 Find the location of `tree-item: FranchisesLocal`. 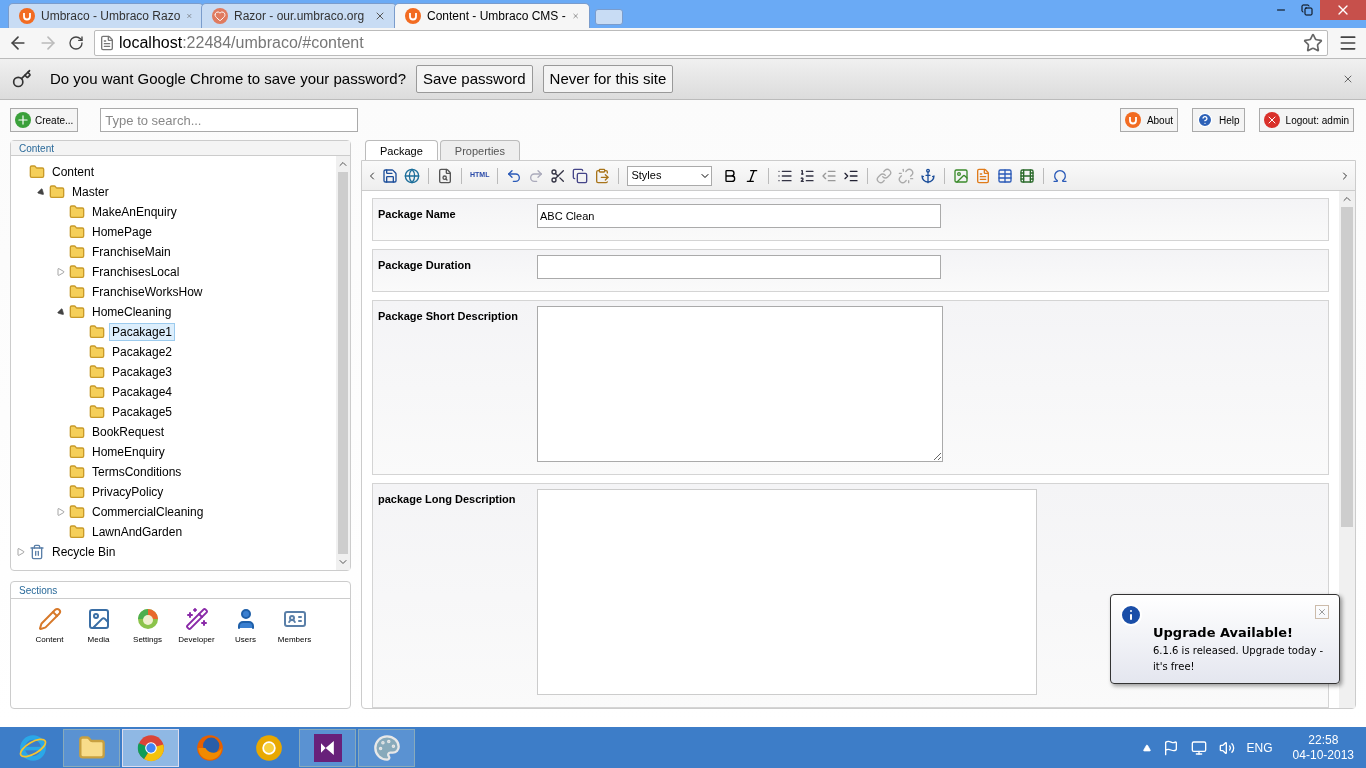

tree-item: FranchisesLocal is located at coordinates (136, 272).